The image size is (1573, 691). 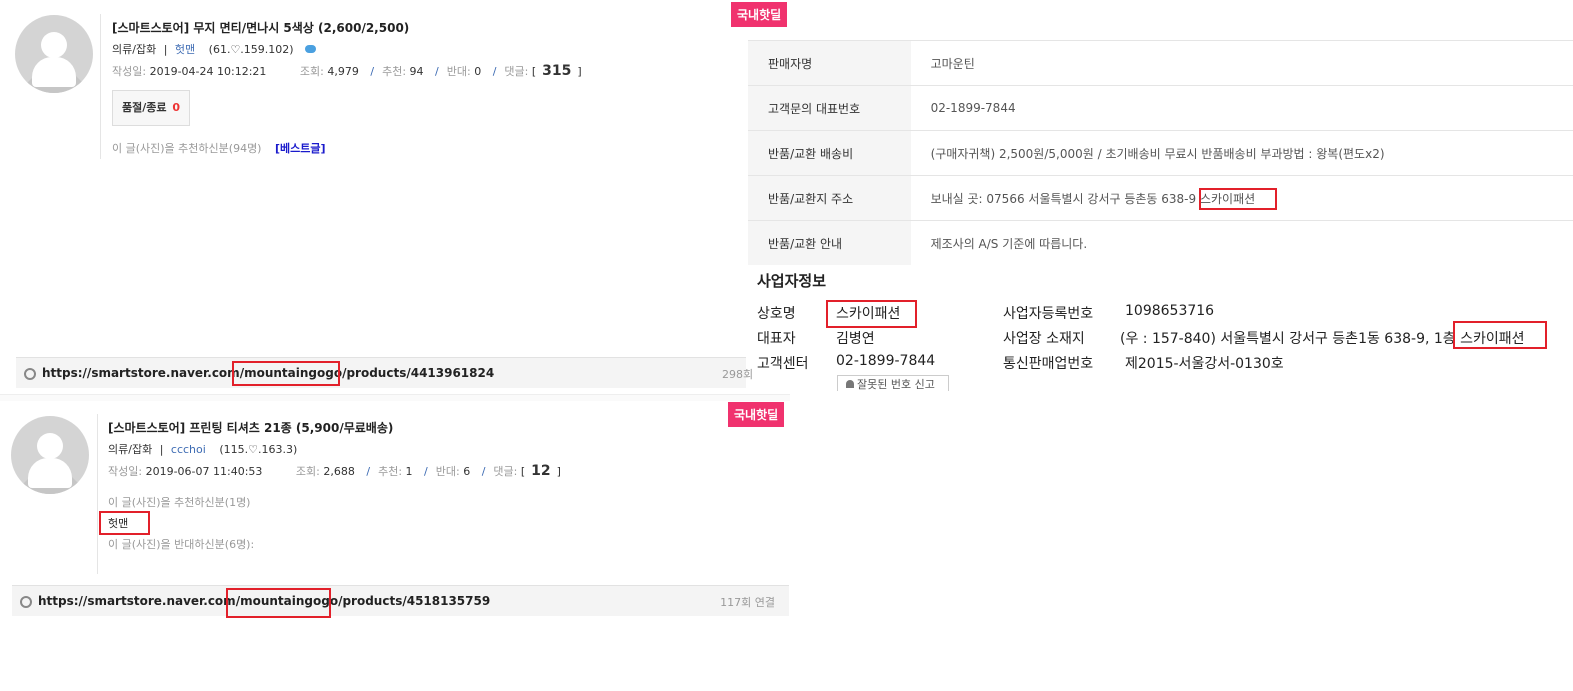 I want to click on message-icon, so click(x=311, y=49).